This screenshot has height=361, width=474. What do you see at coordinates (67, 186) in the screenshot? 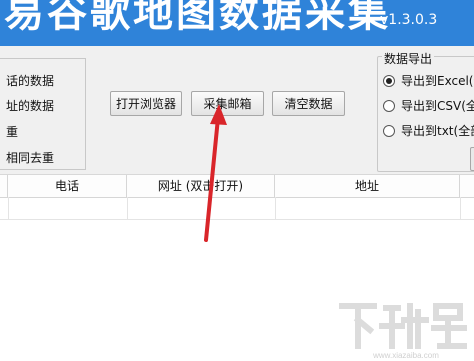
I see `column-header-phone: 电话` at bounding box center [67, 186].